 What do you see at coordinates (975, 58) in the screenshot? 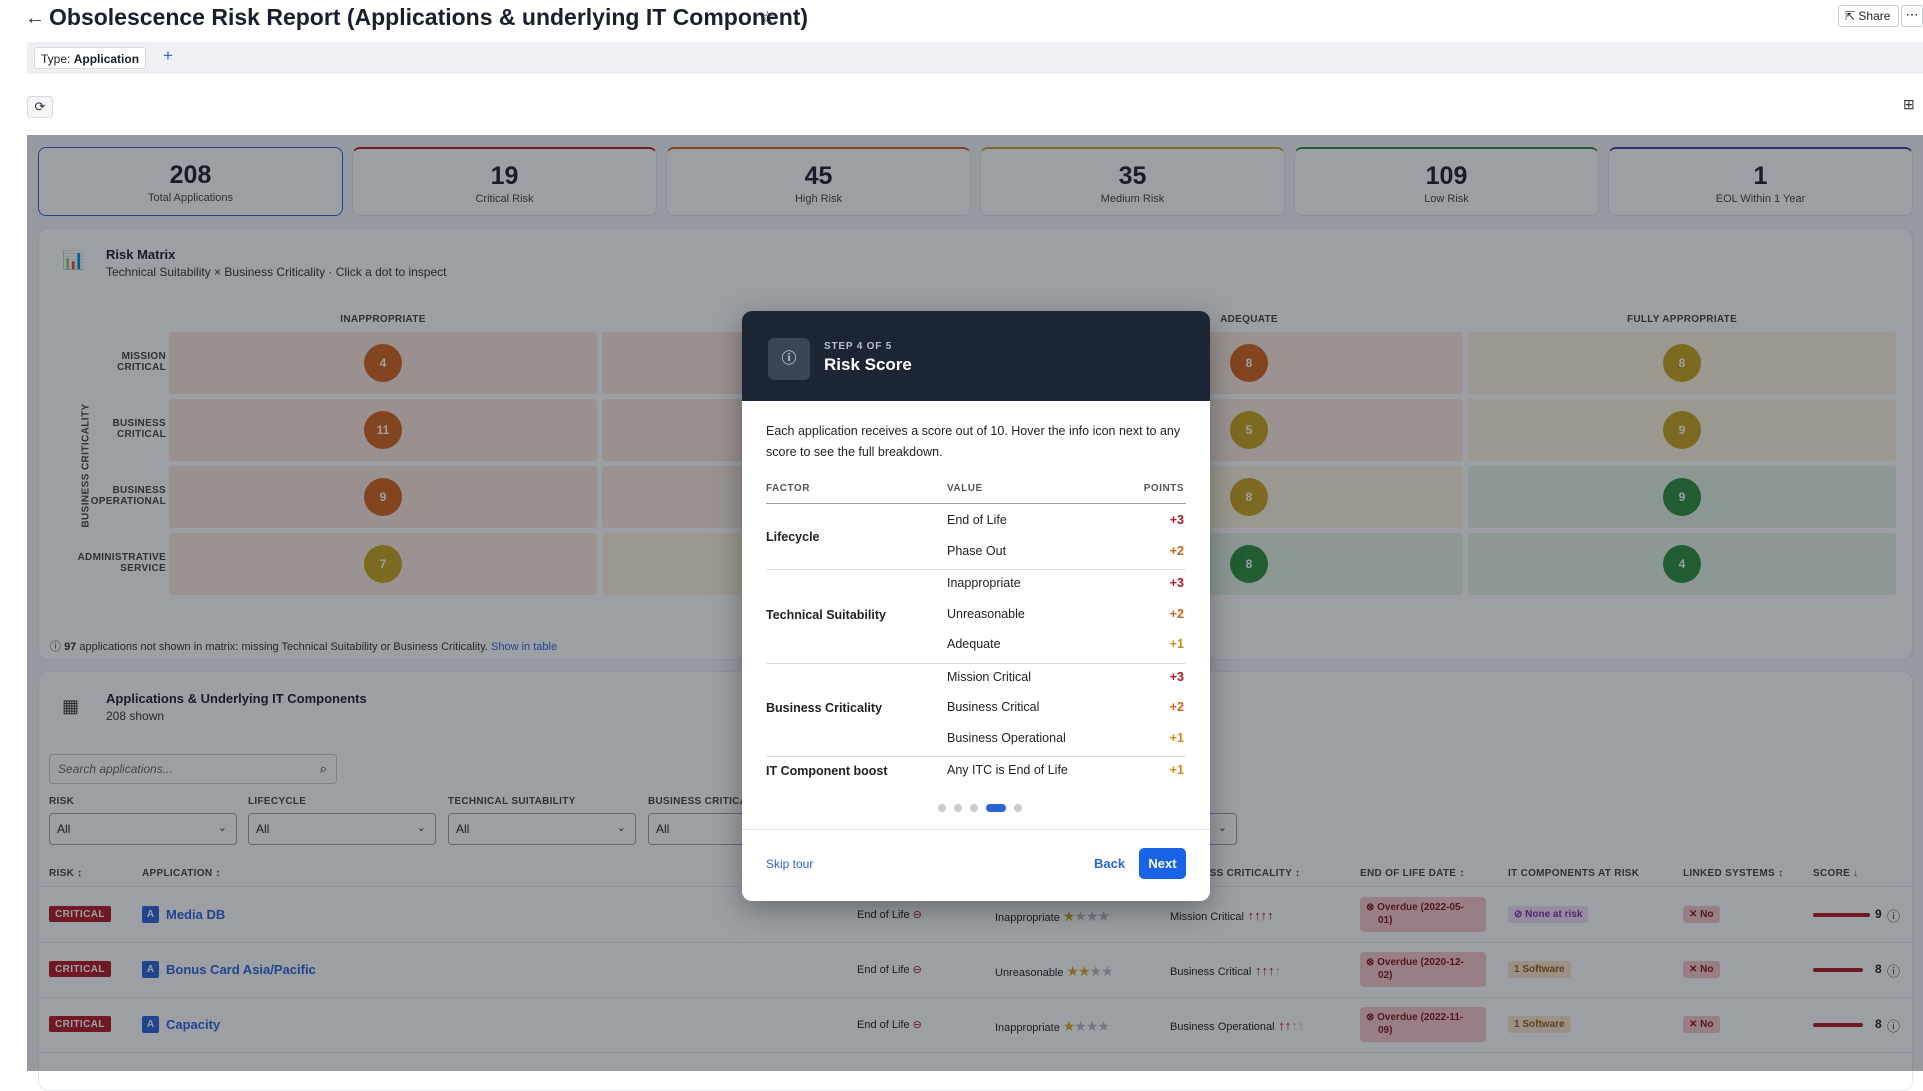
I see `filter-bar: Type: Application +` at bounding box center [975, 58].